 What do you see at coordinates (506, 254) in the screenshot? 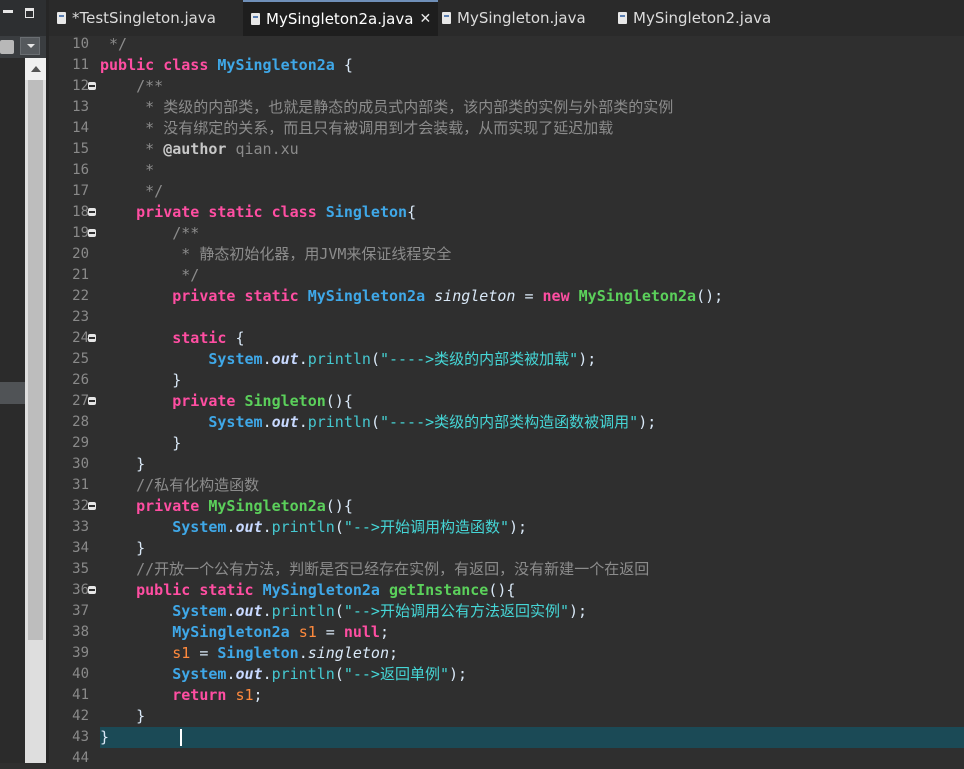
I see `code-line: 20 * 静态初始化器，用JVM来保证线程安全` at bounding box center [506, 254].